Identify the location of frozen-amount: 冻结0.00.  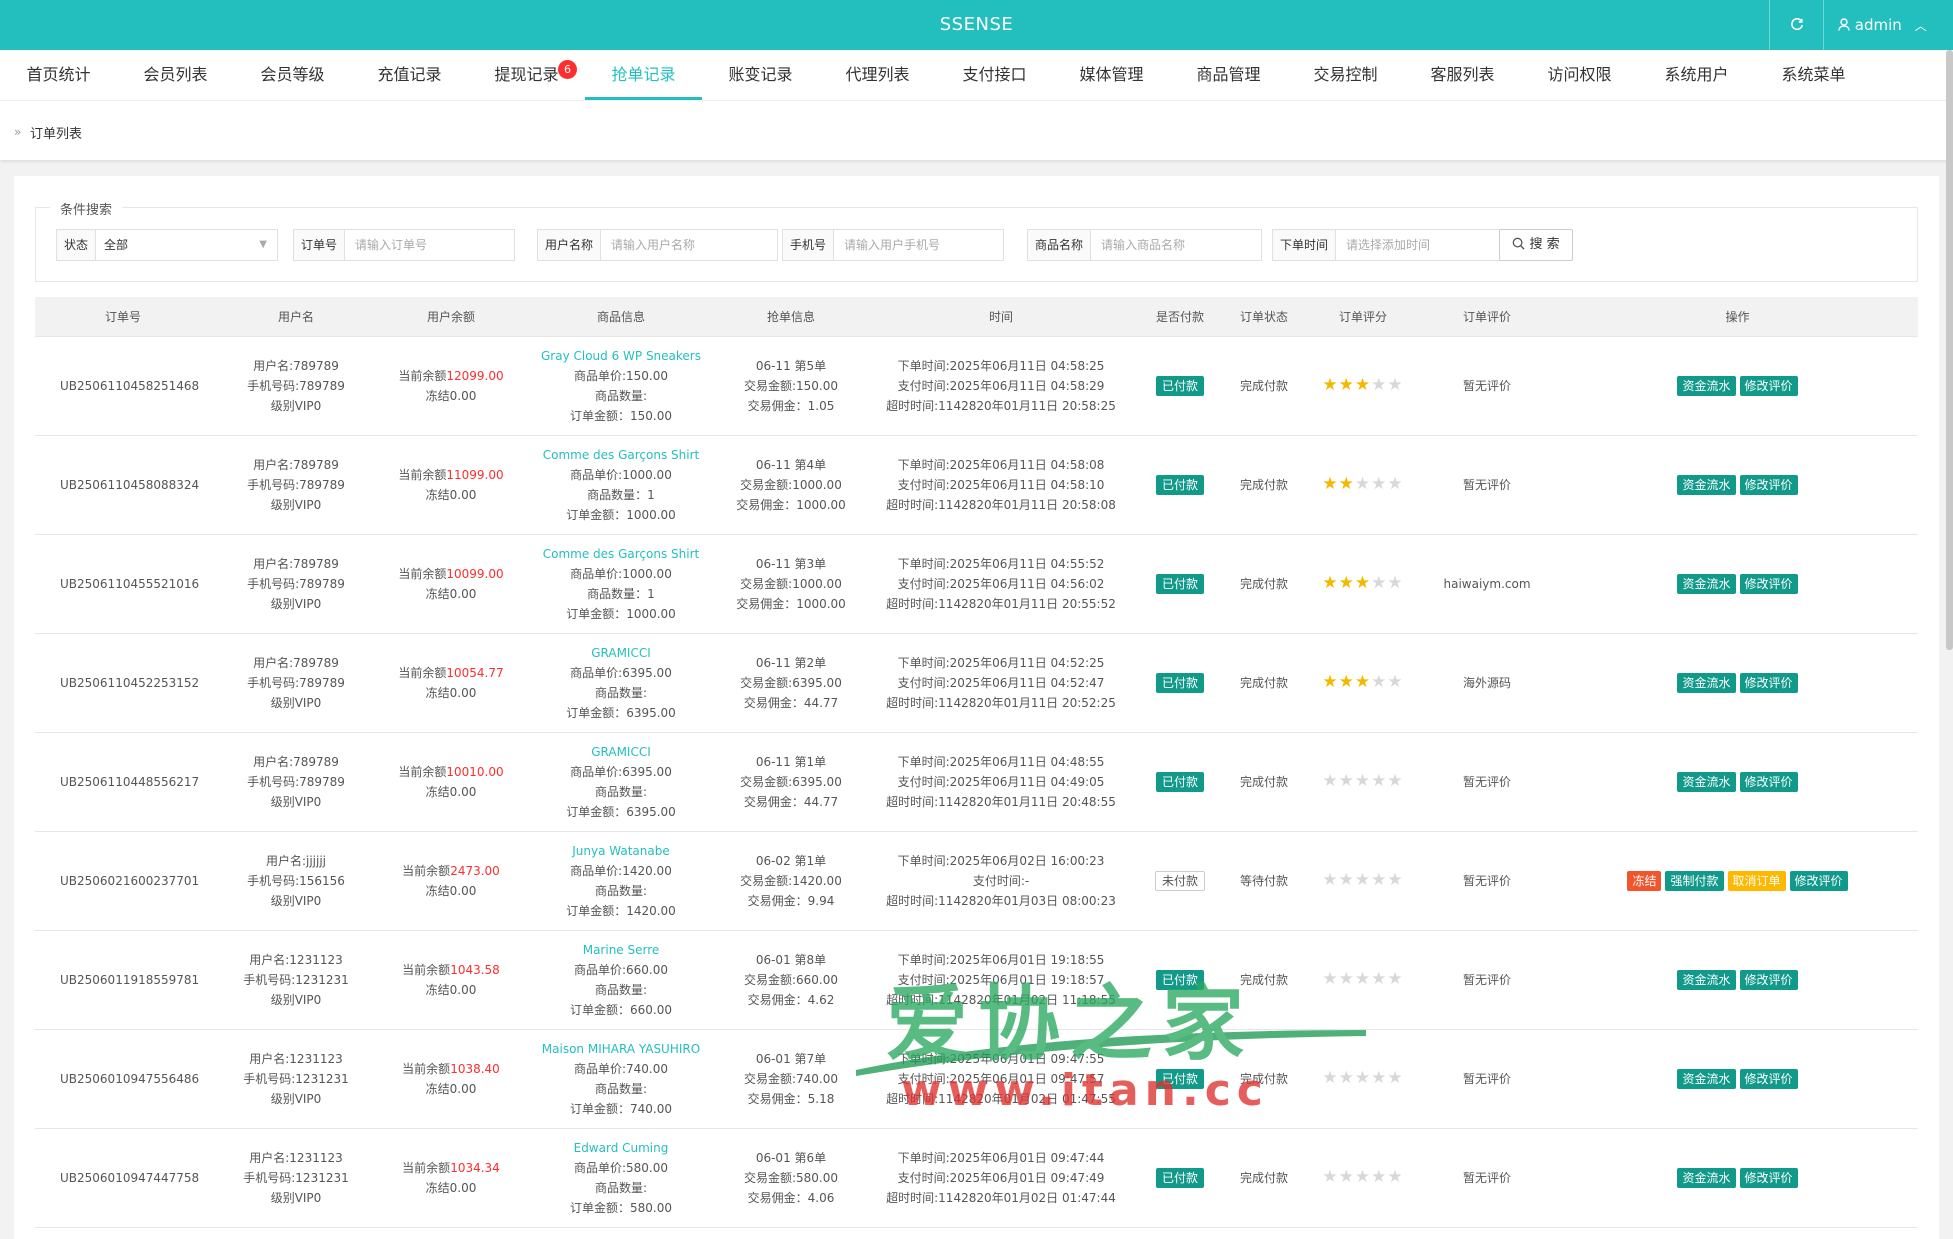
(451, 890).